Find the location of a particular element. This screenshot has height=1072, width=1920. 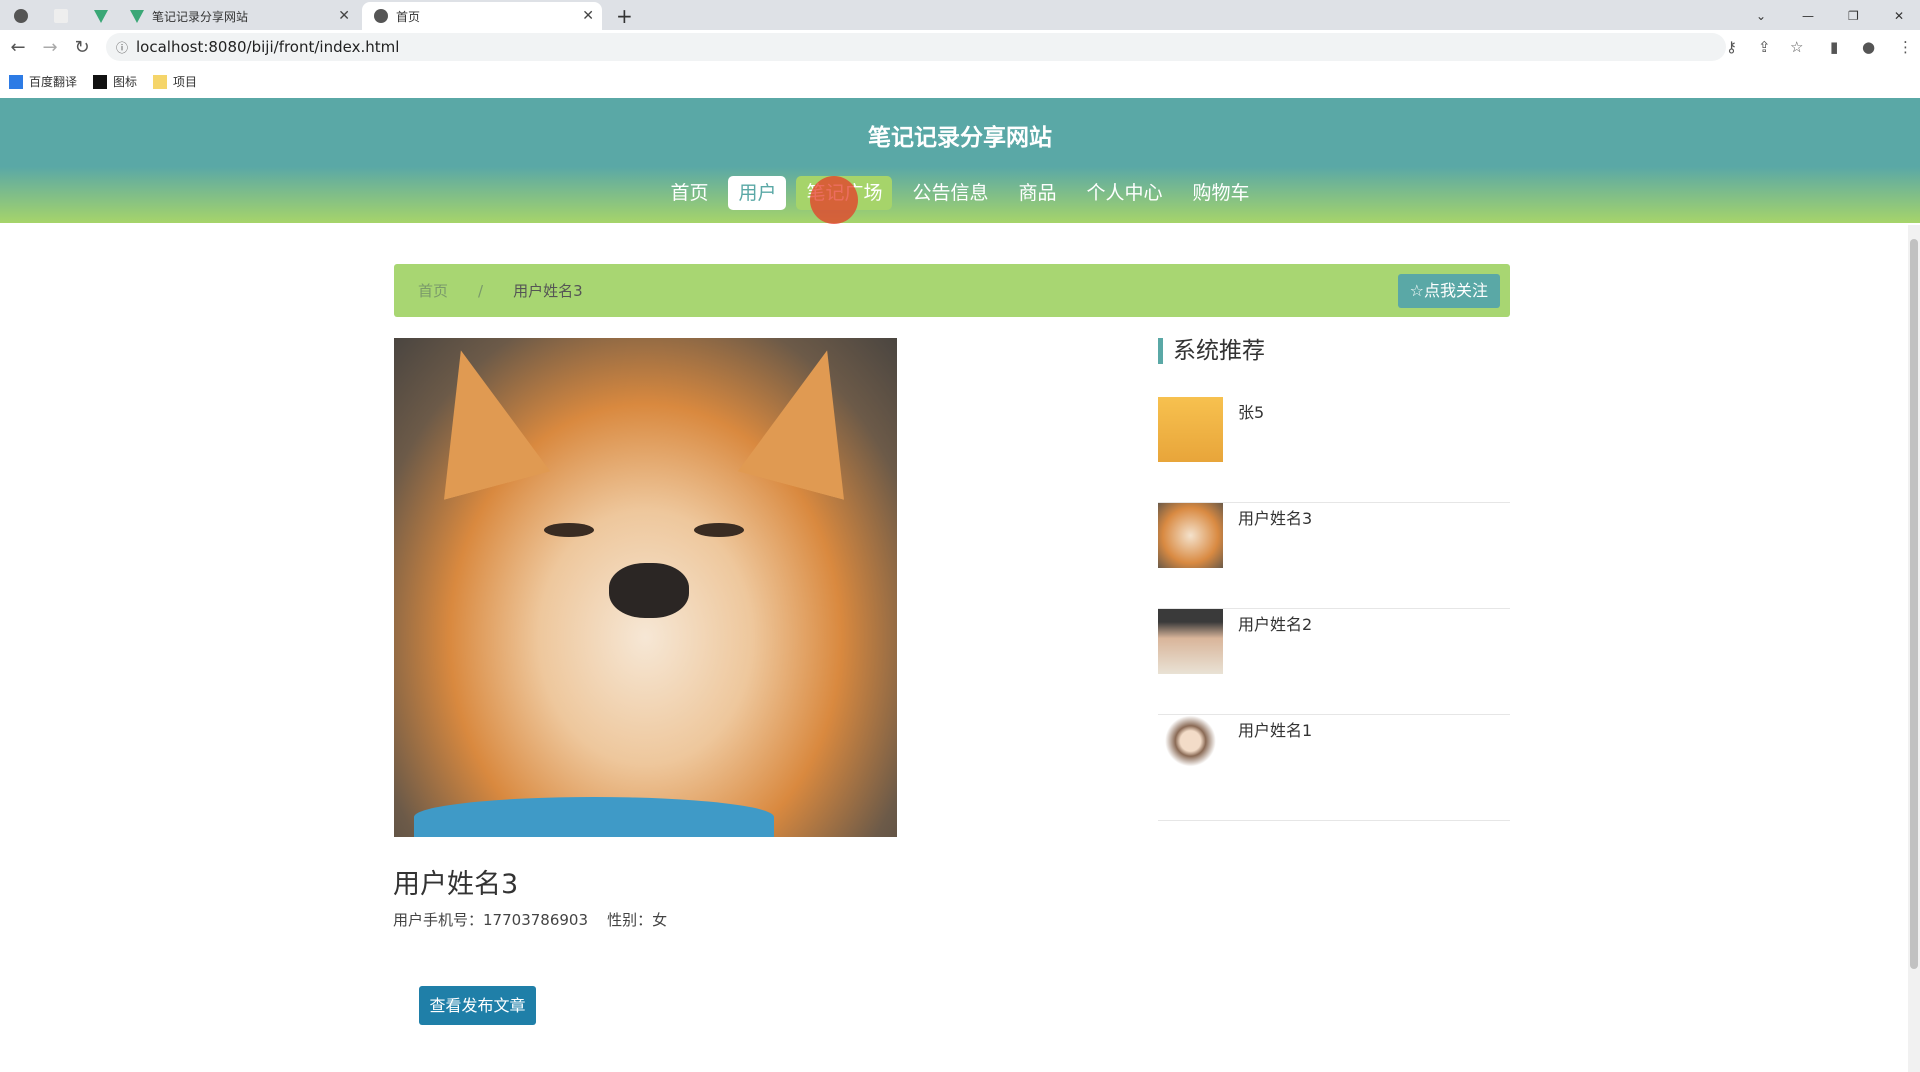

recommend-item: 用户姓名1 is located at coordinates (1334, 768).